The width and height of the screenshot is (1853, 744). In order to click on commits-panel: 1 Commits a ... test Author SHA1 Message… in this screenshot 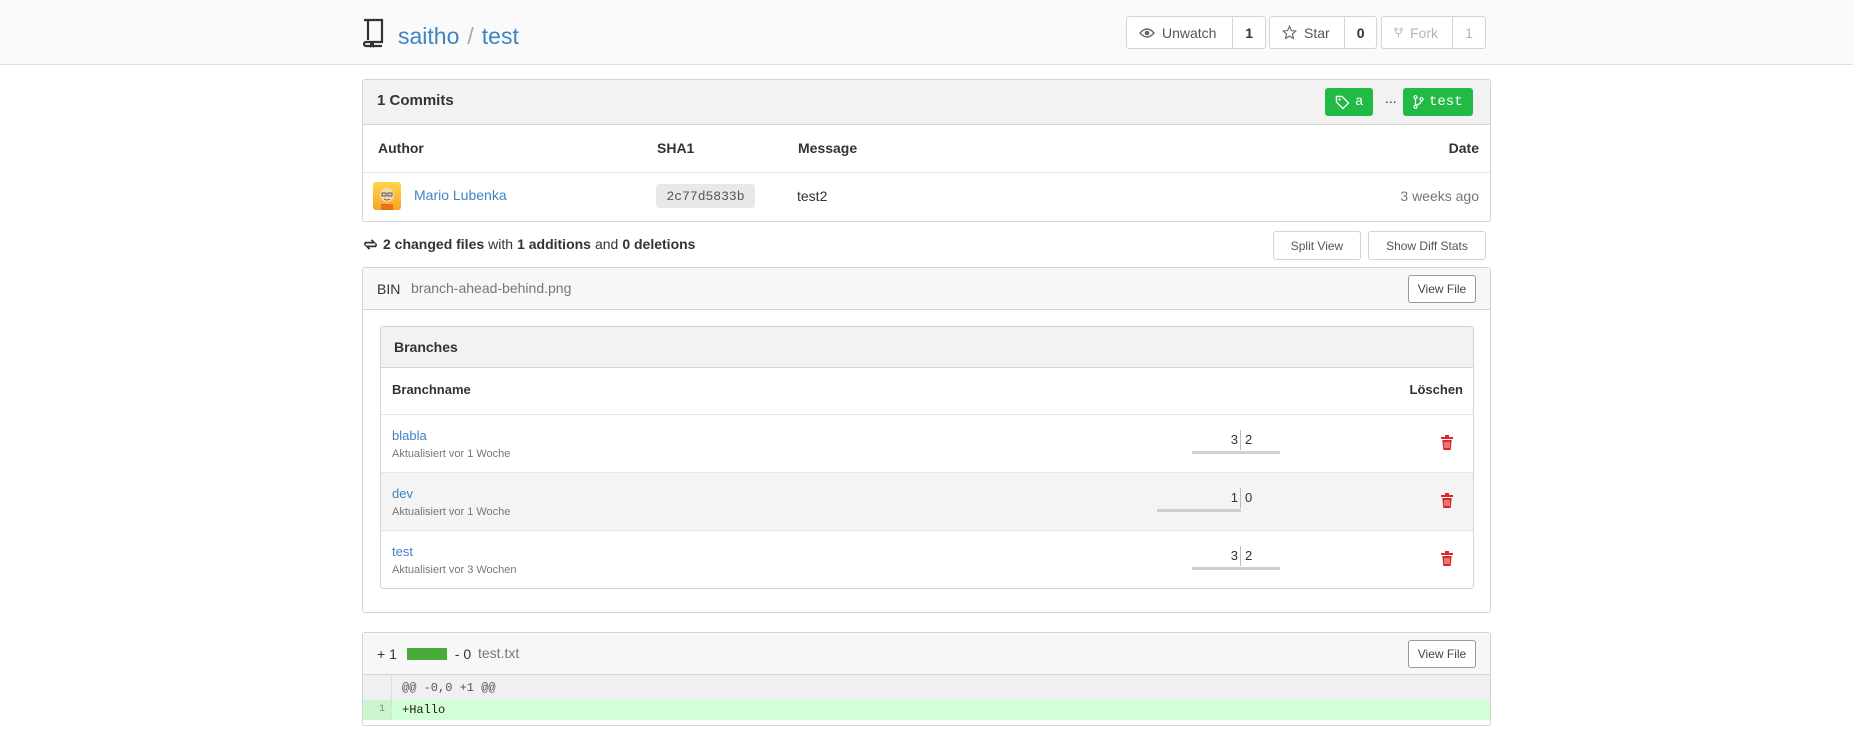, I will do `click(926, 150)`.